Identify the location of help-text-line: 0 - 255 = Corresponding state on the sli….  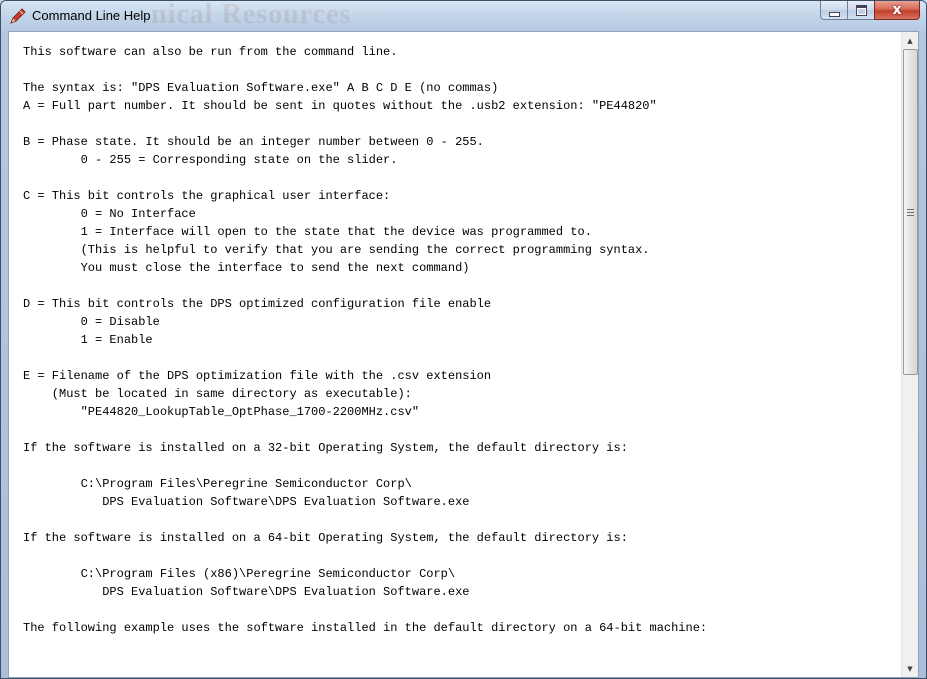
(210, 160).